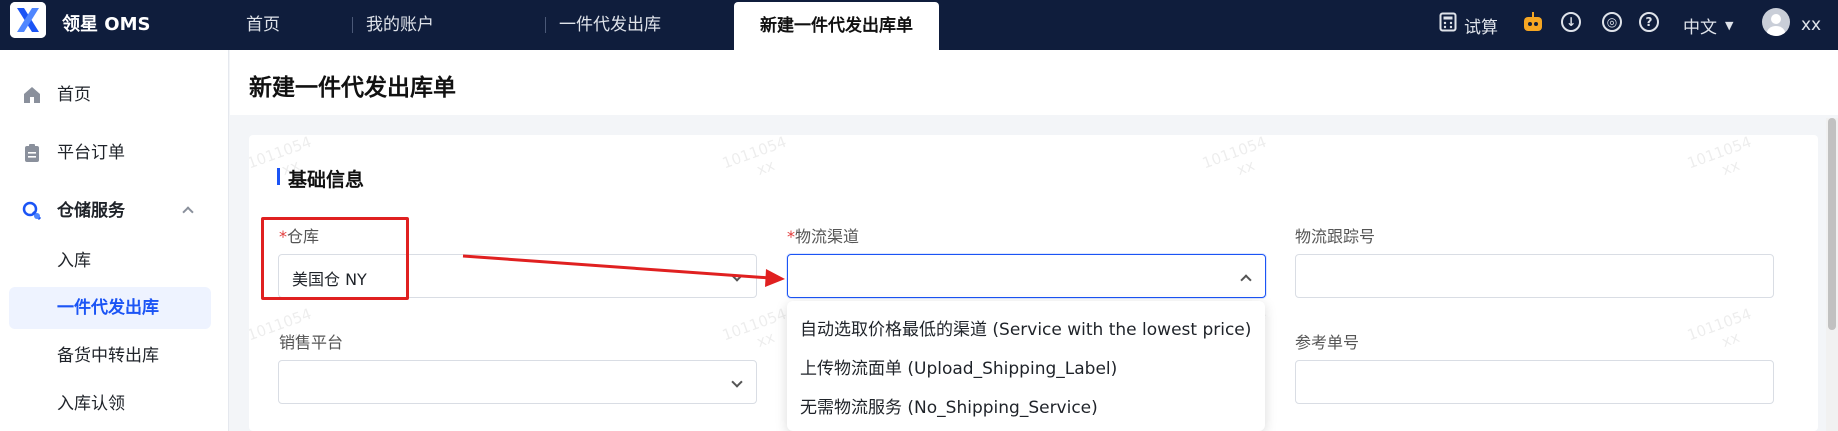  Describe the element at coordinates (1481, 25) in the screenshot. I see `trial-calc-link: 试算` at that location.